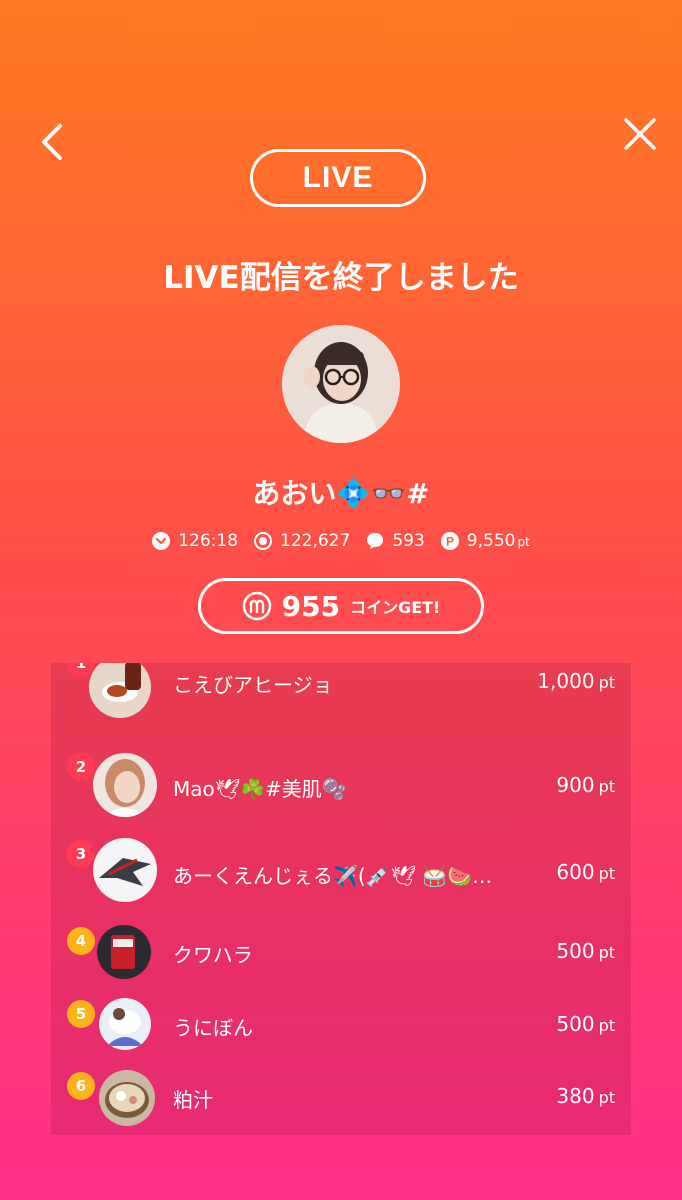 This screenshot has width=682, height=1200. I want to click on svg-text: P, so click(450, 542).